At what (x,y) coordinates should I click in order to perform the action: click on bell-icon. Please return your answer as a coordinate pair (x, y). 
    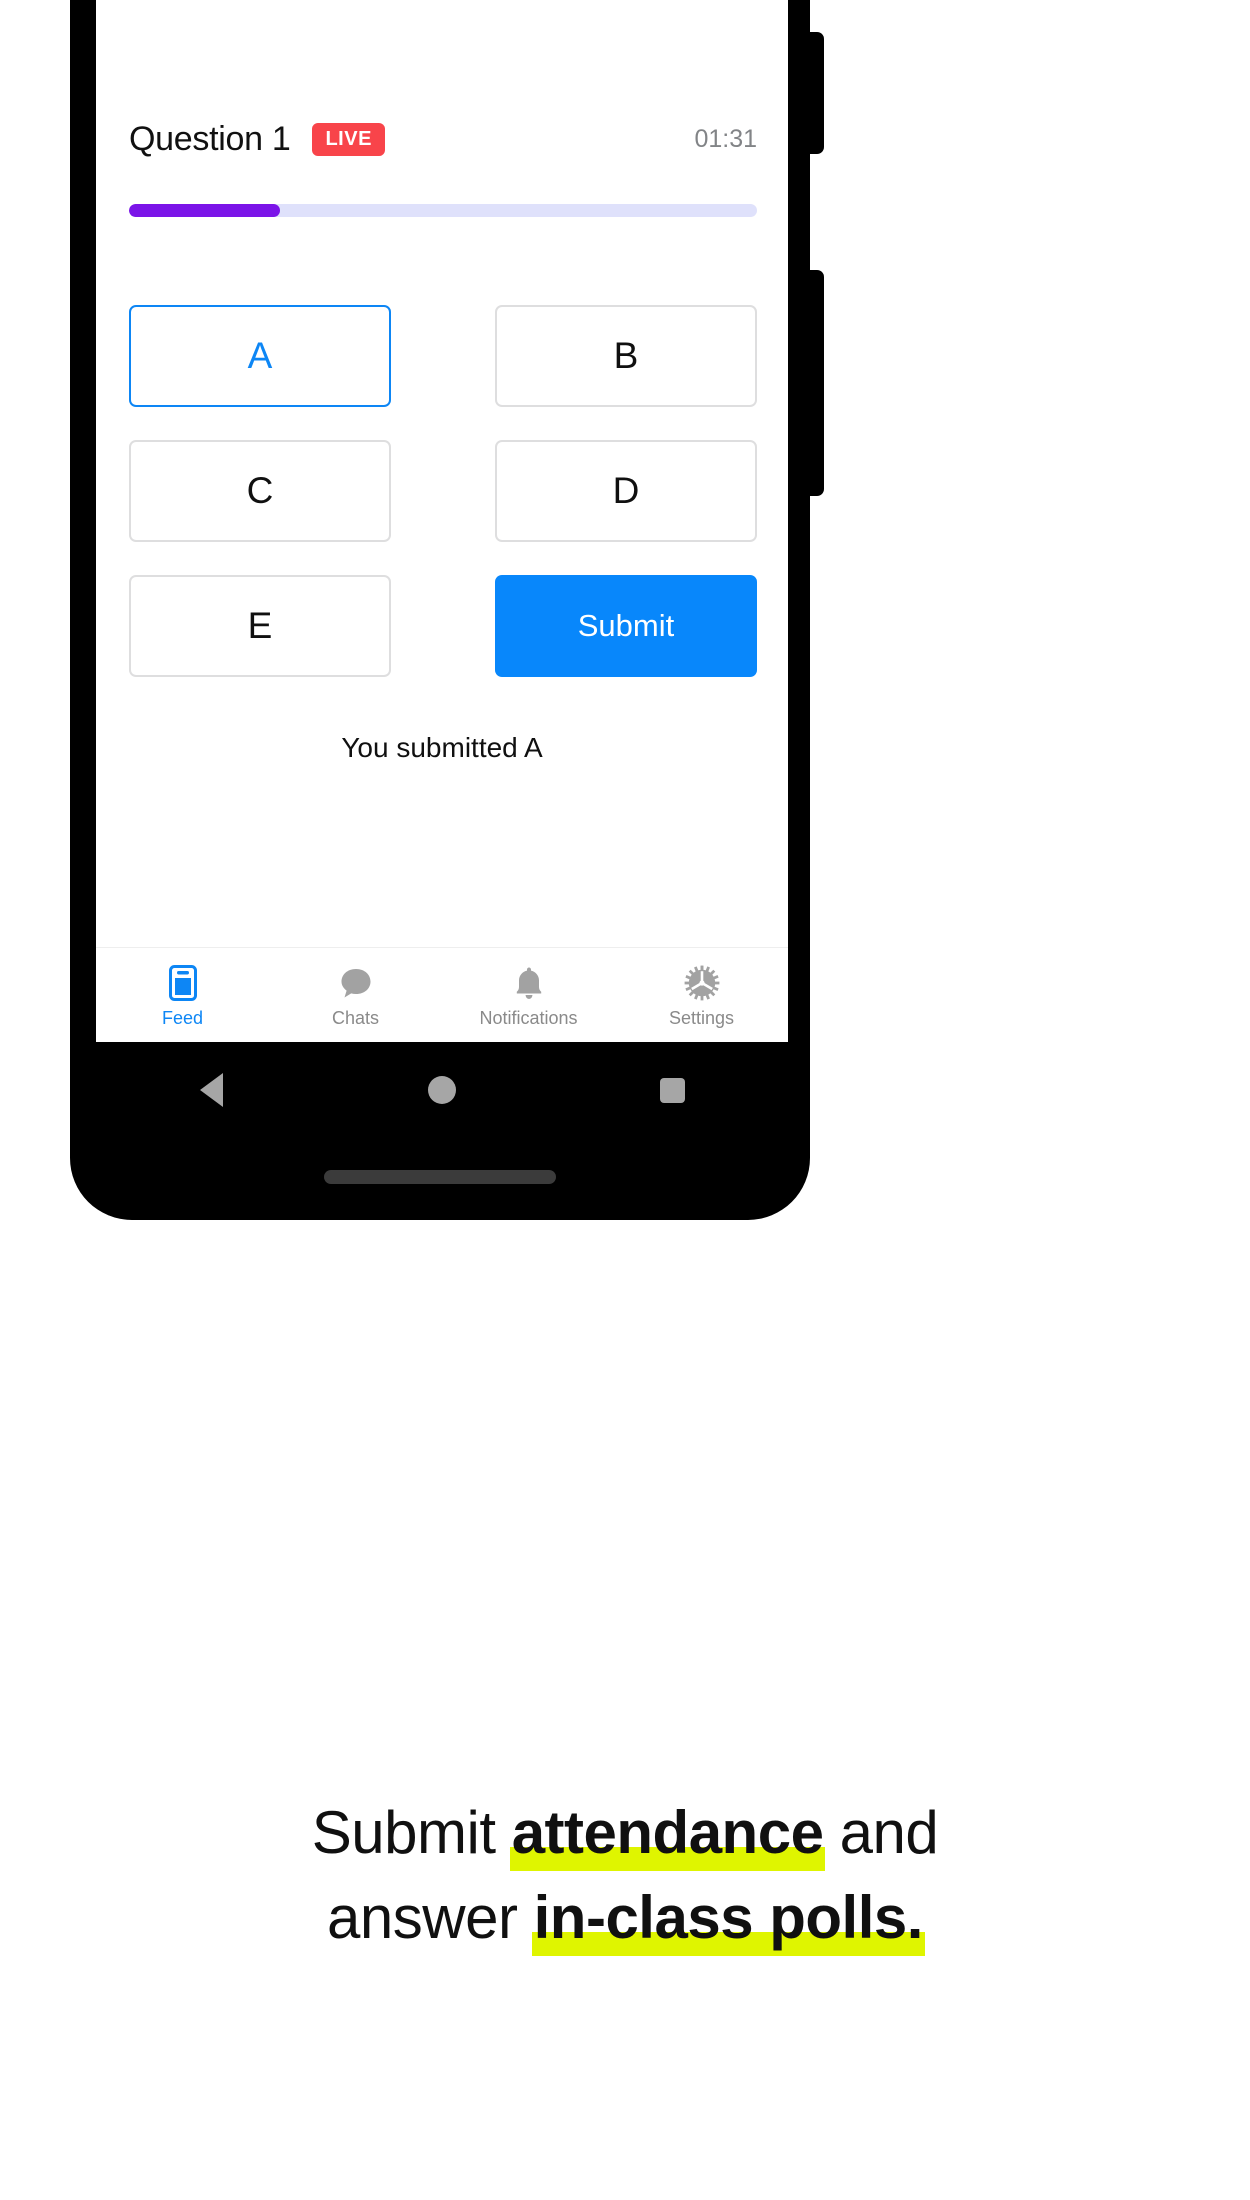
    Looking at the image, I should click on (529, 983).